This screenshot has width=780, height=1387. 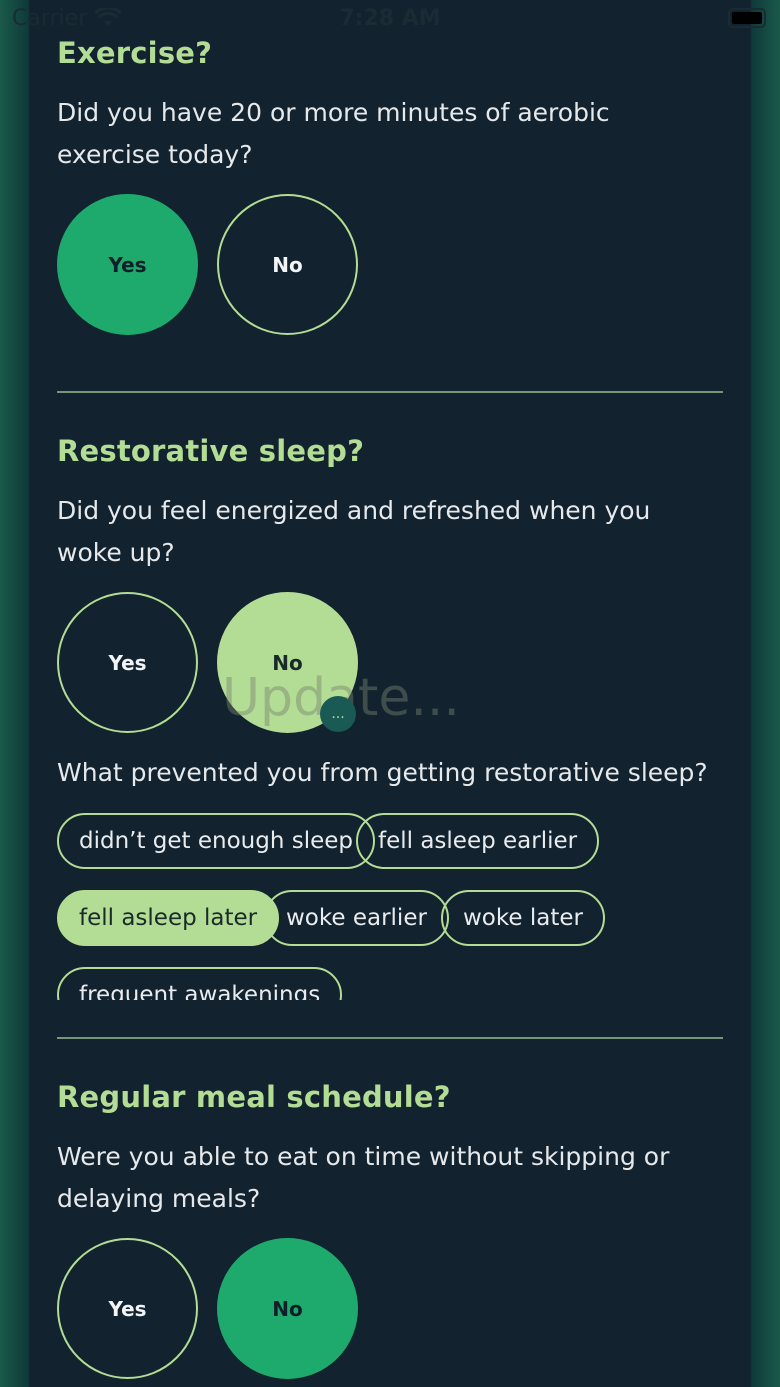 I want to click on chip-fell-asleep-earlier: fell asleep earlier, so click(x=478, y=841).